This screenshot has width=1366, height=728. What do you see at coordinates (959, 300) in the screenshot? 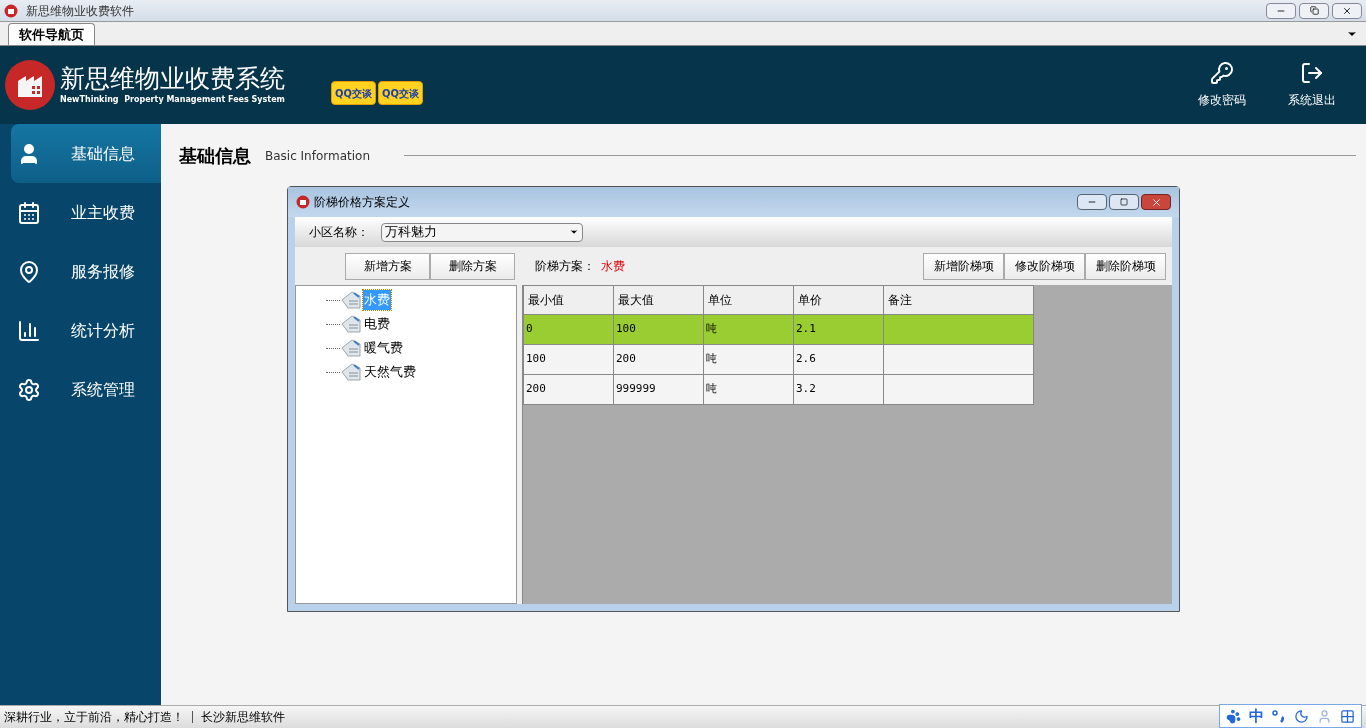
I see `column-header: 备注` at bounding box center [959, 300].